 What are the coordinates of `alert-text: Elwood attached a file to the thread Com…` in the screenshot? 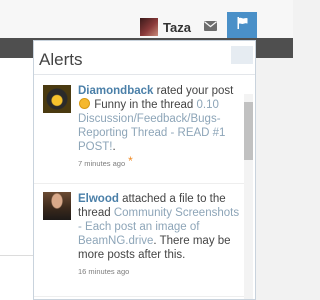 It's located at (159, 235).